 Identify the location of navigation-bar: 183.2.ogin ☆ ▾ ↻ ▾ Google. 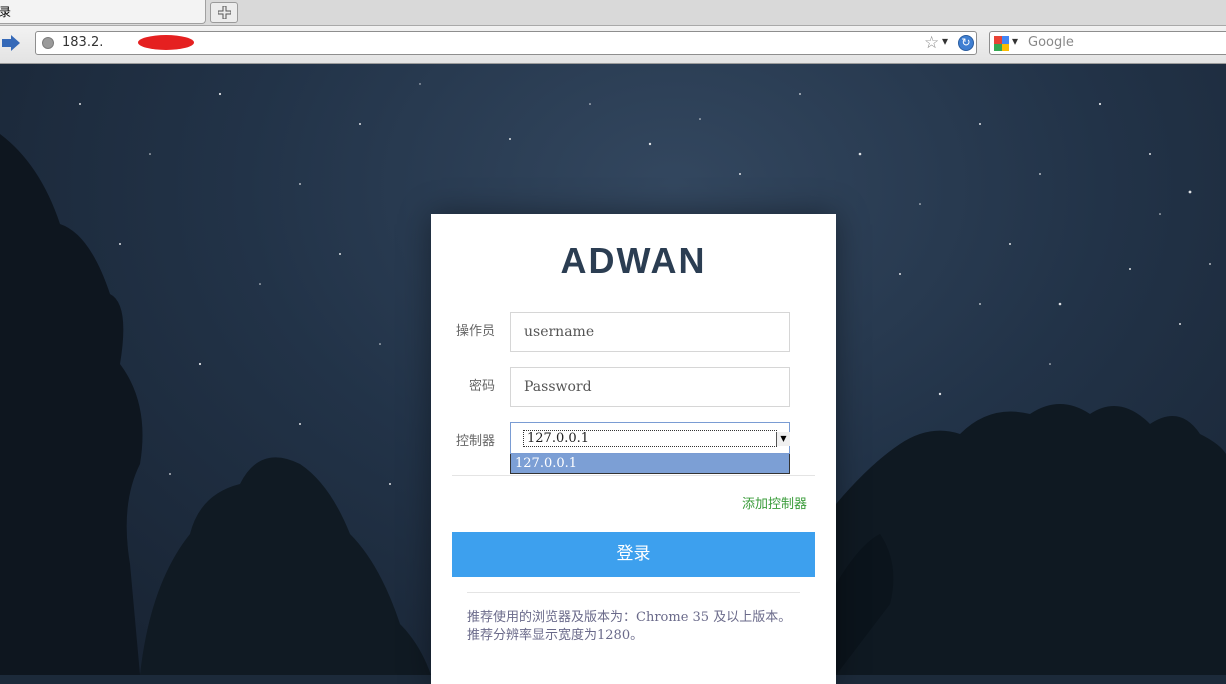
(613, 45).